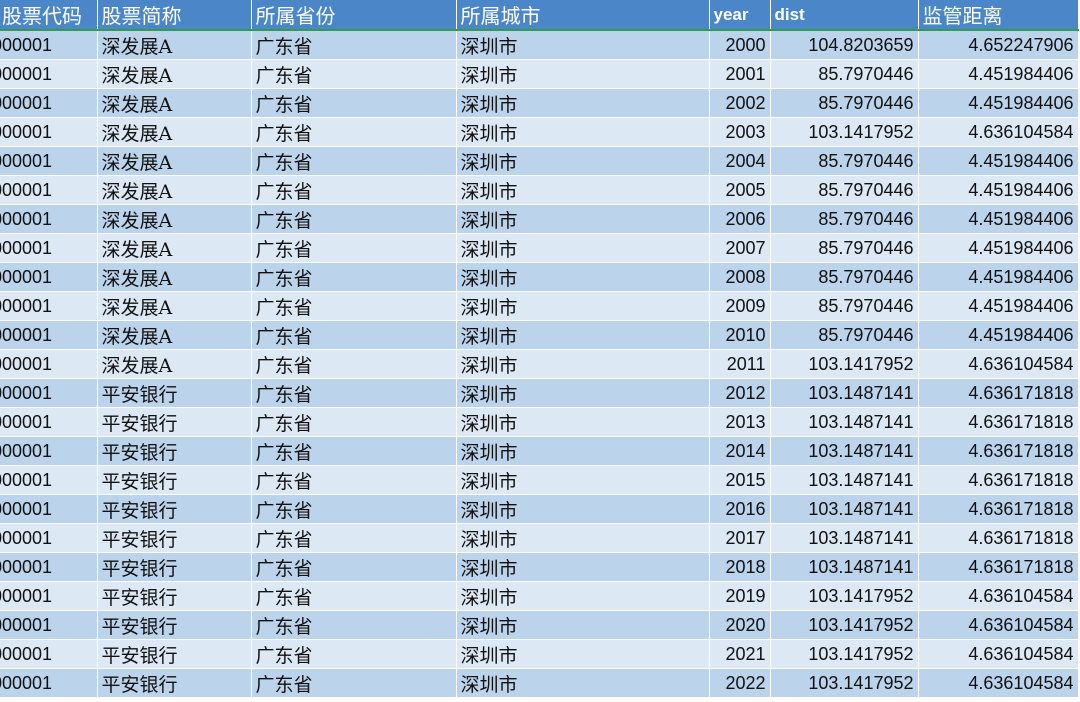 The width and height of the screenshot is (1080, 702). Describe the element at coordinates (740, 364) in the screenshot. I see `cell-year: 2011` at that location.